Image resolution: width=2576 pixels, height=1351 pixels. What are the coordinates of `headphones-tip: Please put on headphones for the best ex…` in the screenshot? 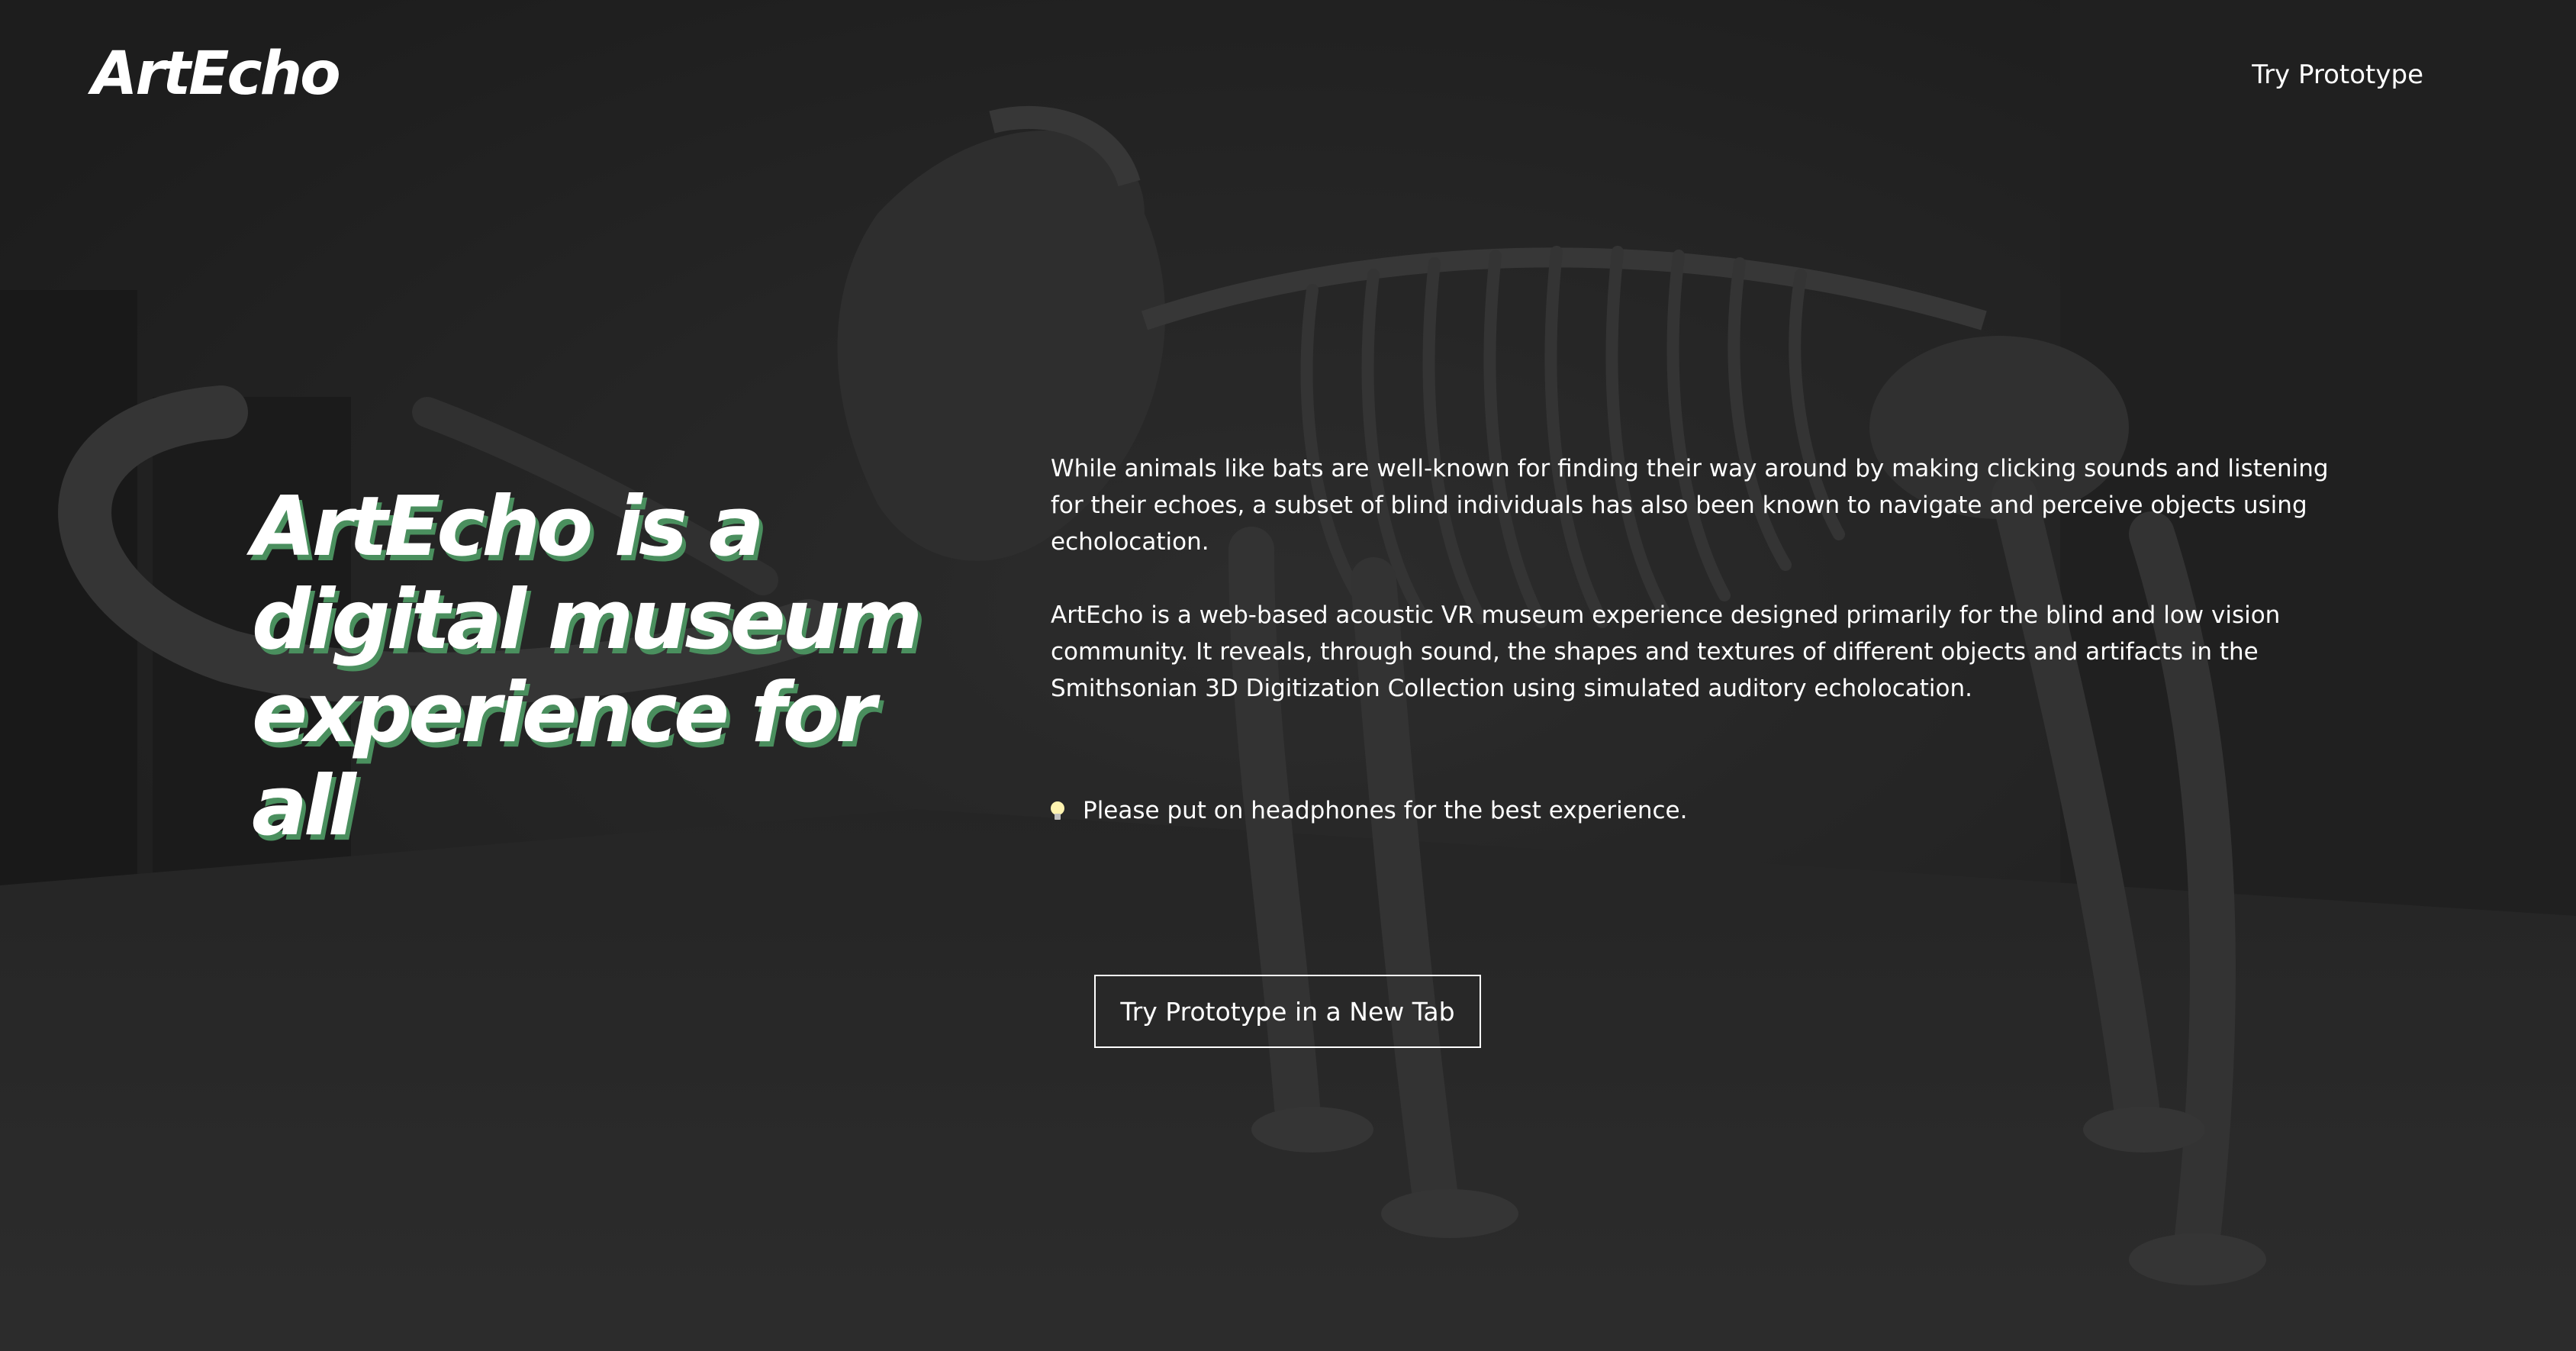 It's located at (1369, 810).